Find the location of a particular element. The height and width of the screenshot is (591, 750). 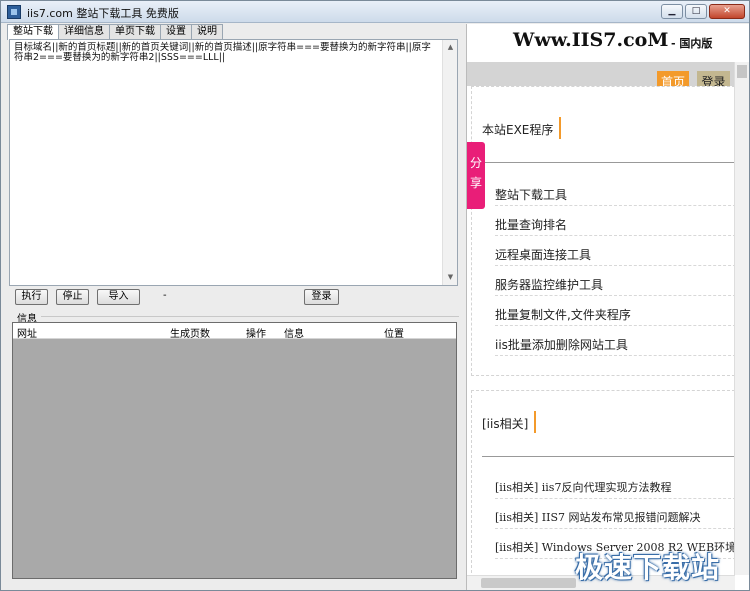

list-item: [iis相关] iis7反向代理实现方法教程 is located at coordinates (615, 488).